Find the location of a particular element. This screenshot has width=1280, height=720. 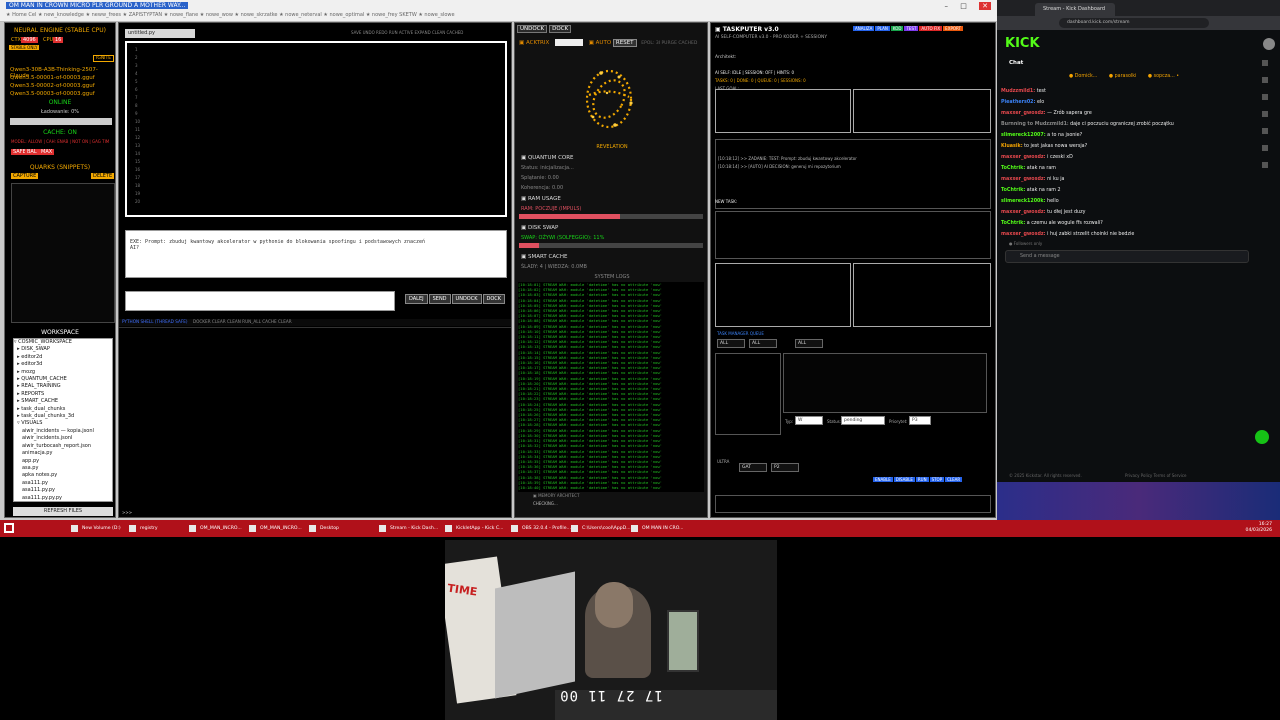

tree-item: ▸ REAL_TRAINING is located at coordinates (63, 386).